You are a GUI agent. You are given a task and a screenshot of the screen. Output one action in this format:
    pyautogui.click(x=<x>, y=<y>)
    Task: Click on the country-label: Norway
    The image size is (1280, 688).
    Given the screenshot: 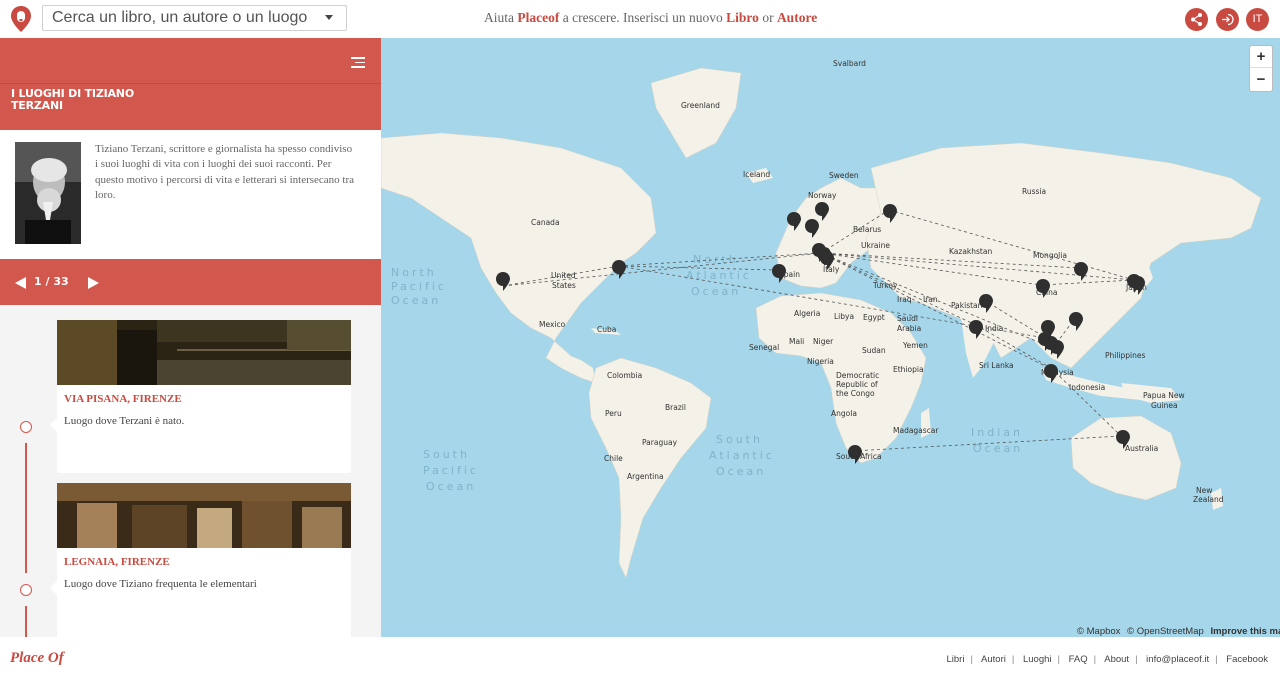 What is the action you would take?
    pyautogui.click(x=822, y=195)
    